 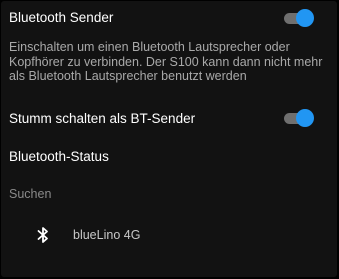 I want to click on mute-as-sender-title: Stumm schalten als BT-Sender, so click(x=102, y=118).